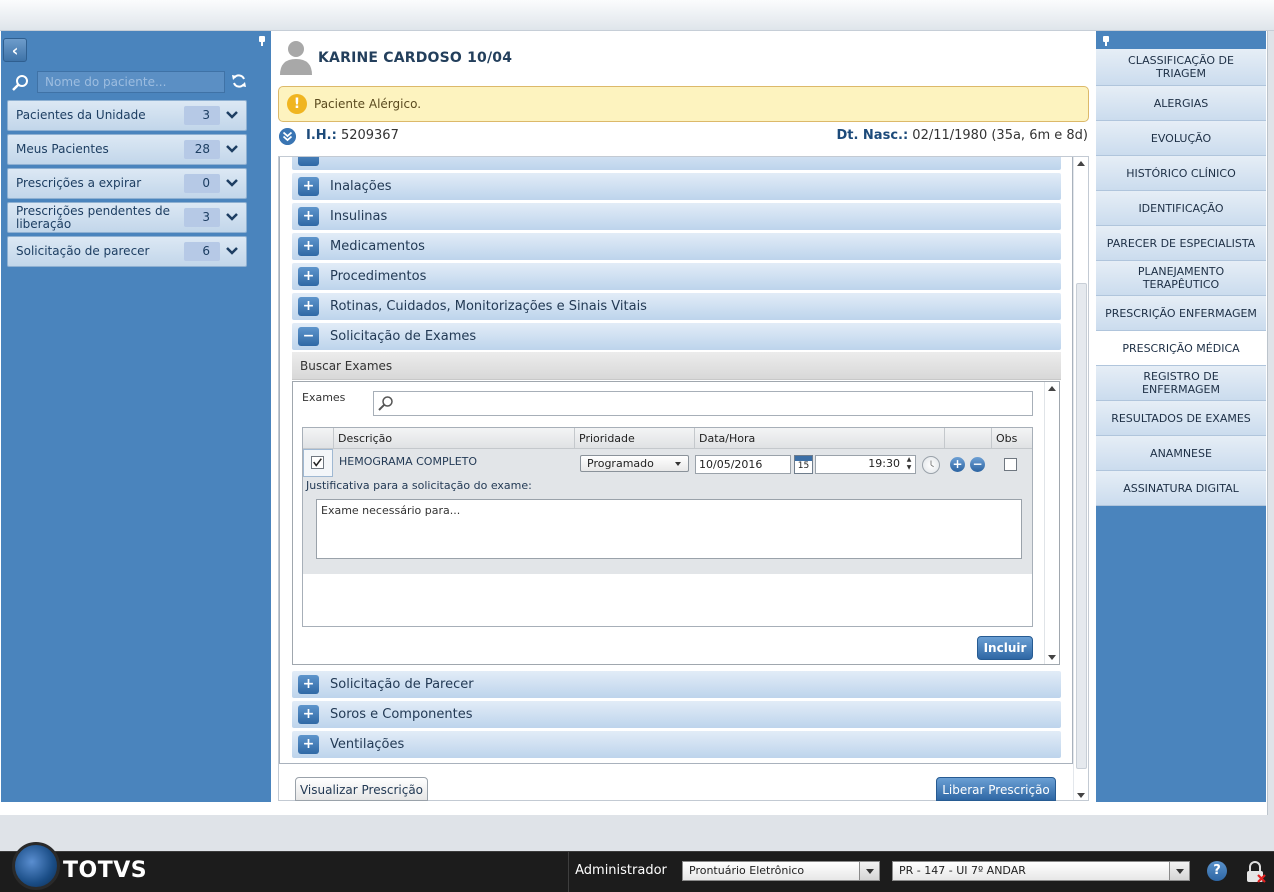 The image size is (1274, 892). What do you see at coordinates (93, 217) in the screenshot?
I see `group-label: Prescrições pendentes de liberação` at bounding box center [93, 217].